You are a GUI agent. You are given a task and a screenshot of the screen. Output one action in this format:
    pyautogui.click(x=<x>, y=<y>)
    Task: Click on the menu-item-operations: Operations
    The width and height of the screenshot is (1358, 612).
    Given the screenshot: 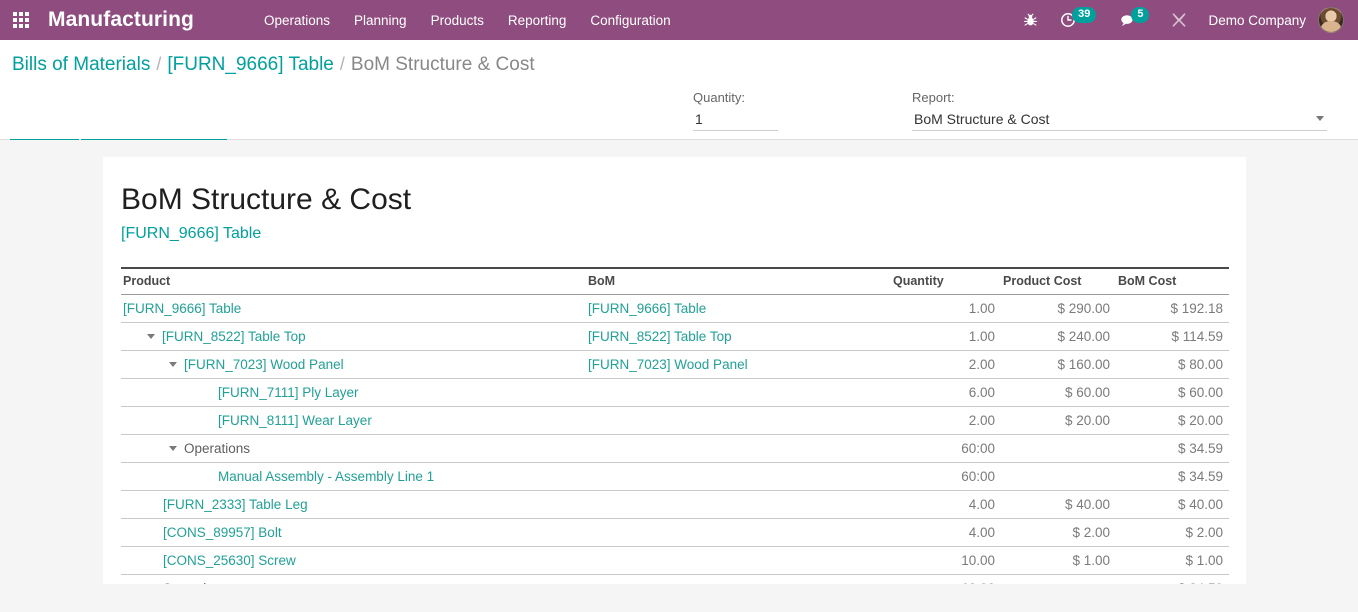 What is the action you would take?
    pyautogui.click(x=297, y=20)
    